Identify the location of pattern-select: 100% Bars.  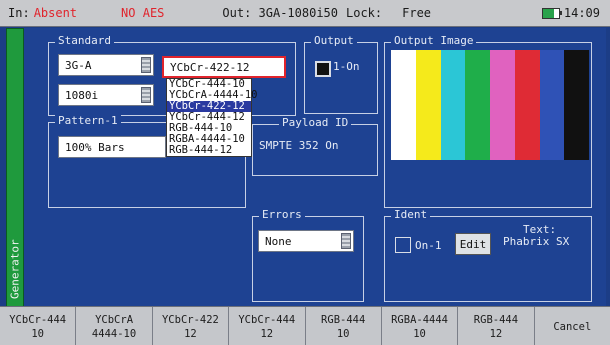
(112, 147).